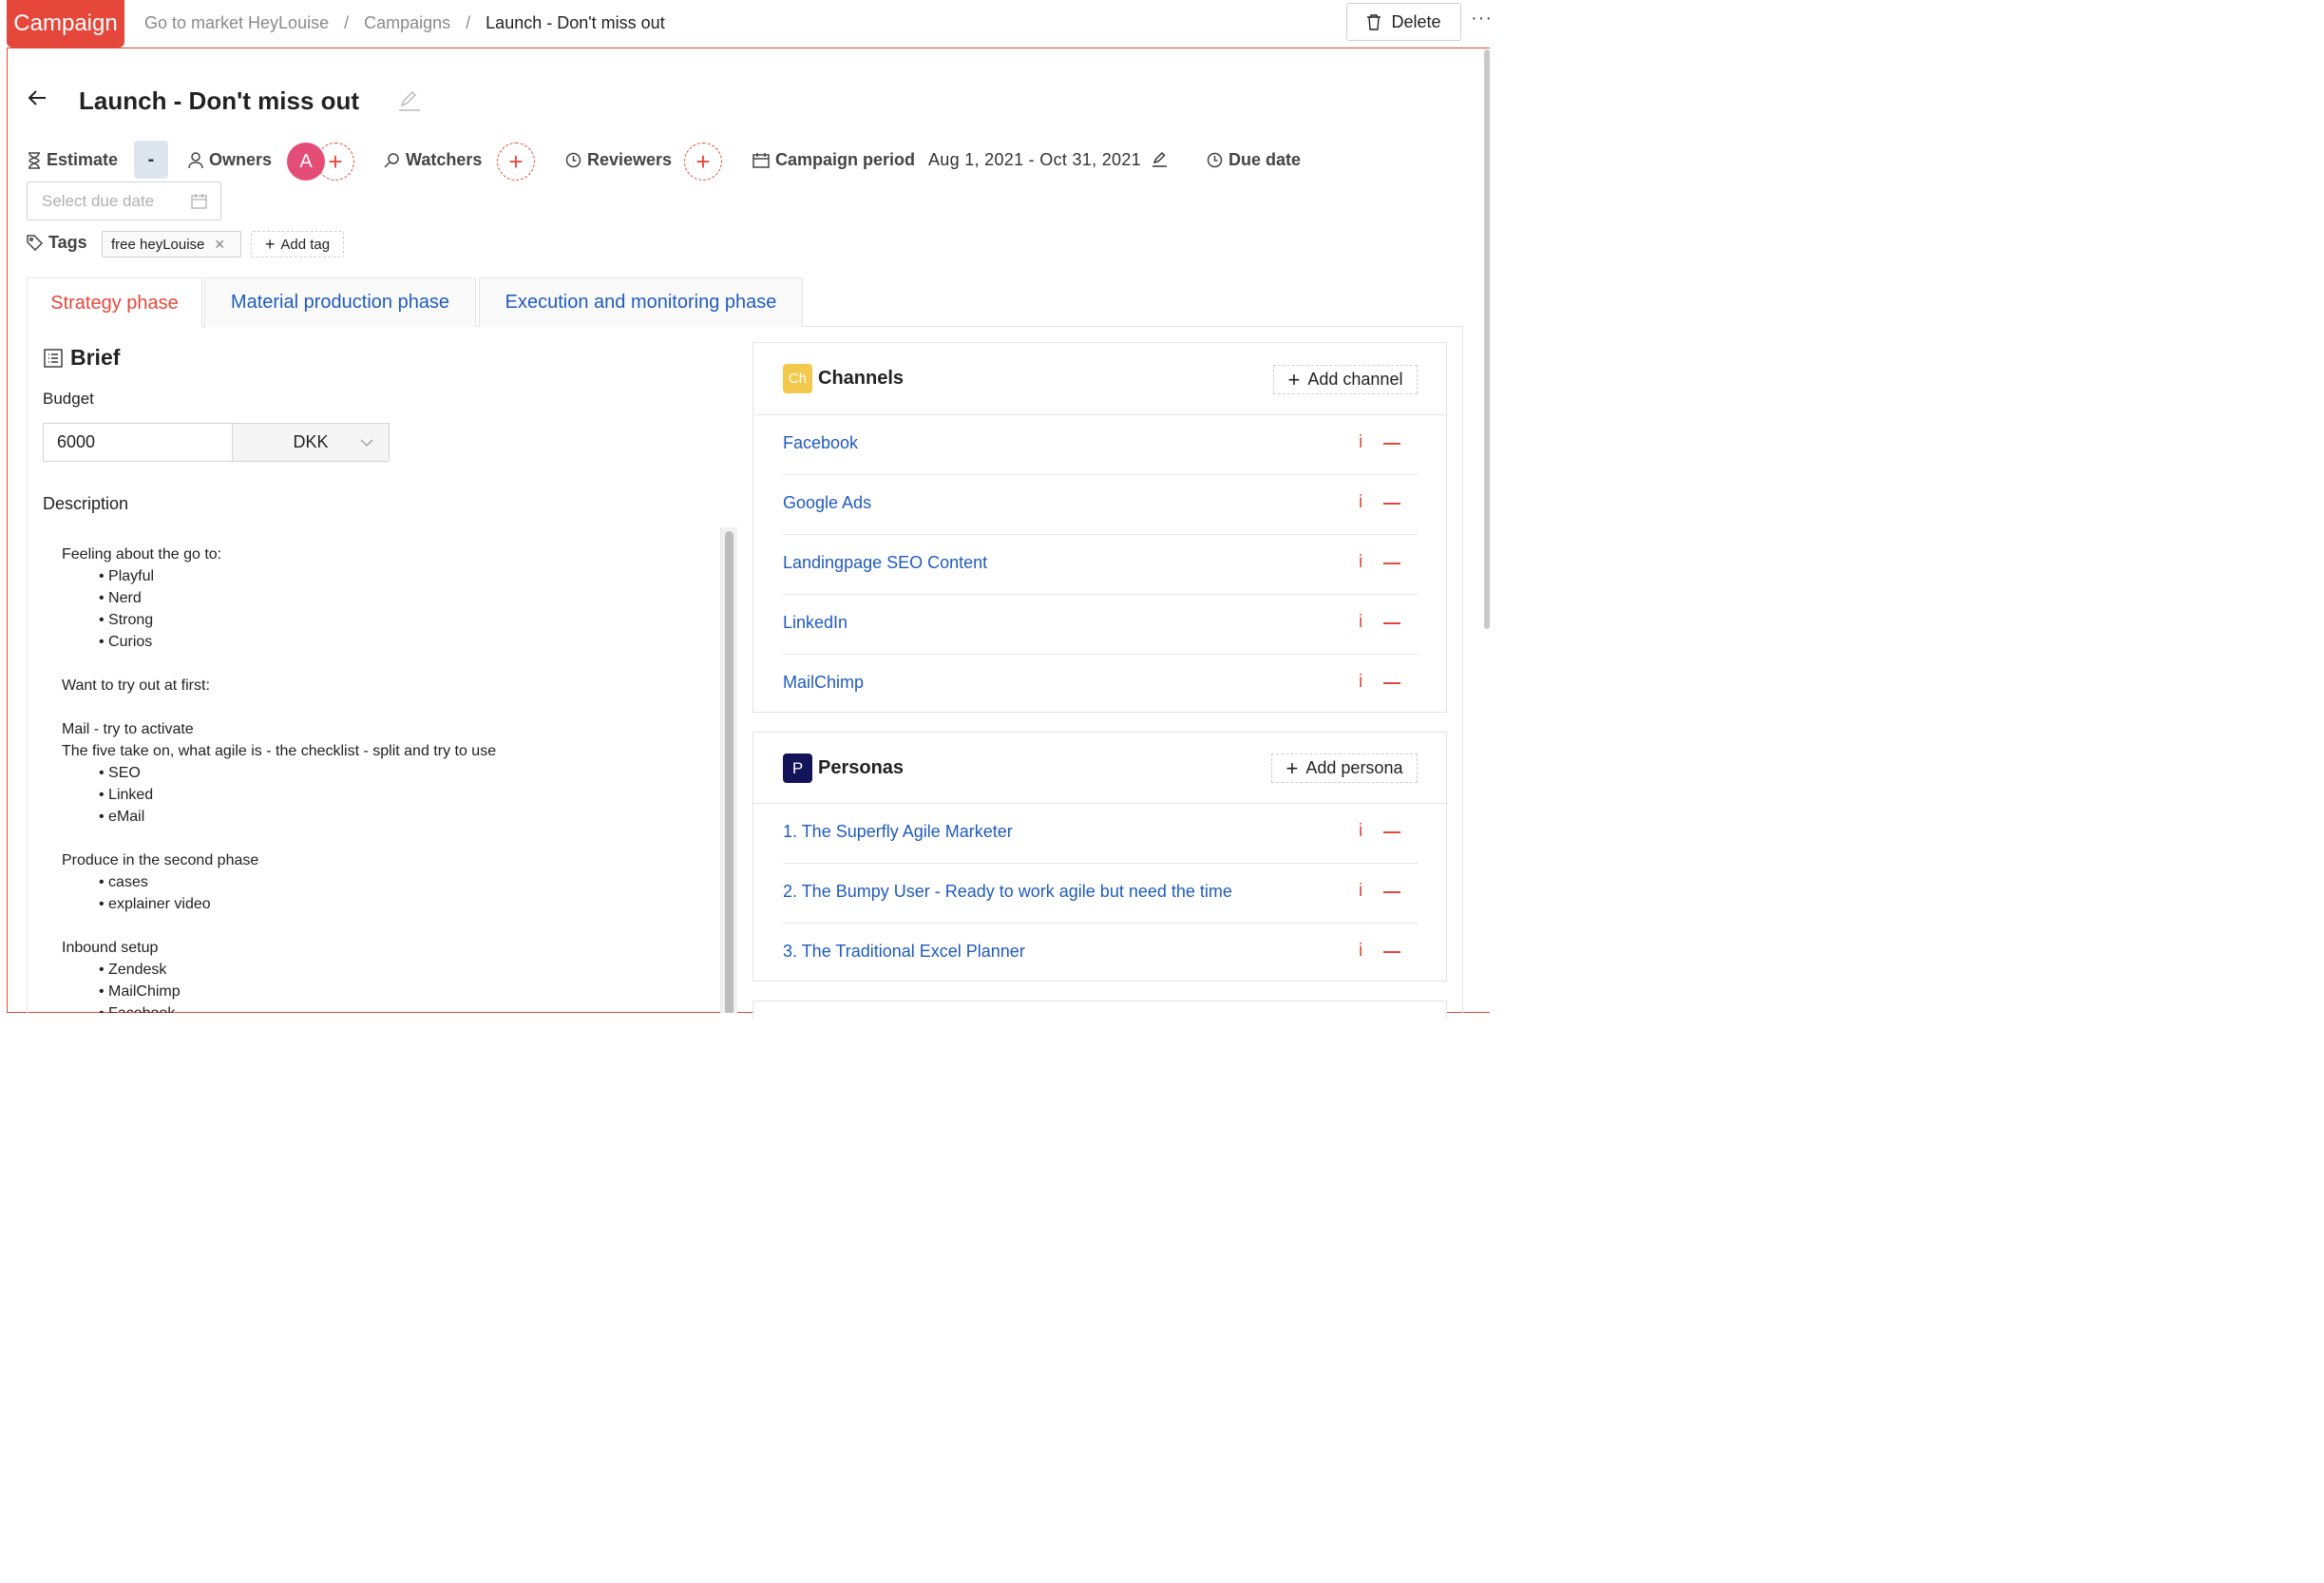 The height and width of the screenshot is (1583, 2324). What do you see at coordinates (366, 443) in the screenshot?
I see `chevron-down-icon` at bounding box center [366, 443].